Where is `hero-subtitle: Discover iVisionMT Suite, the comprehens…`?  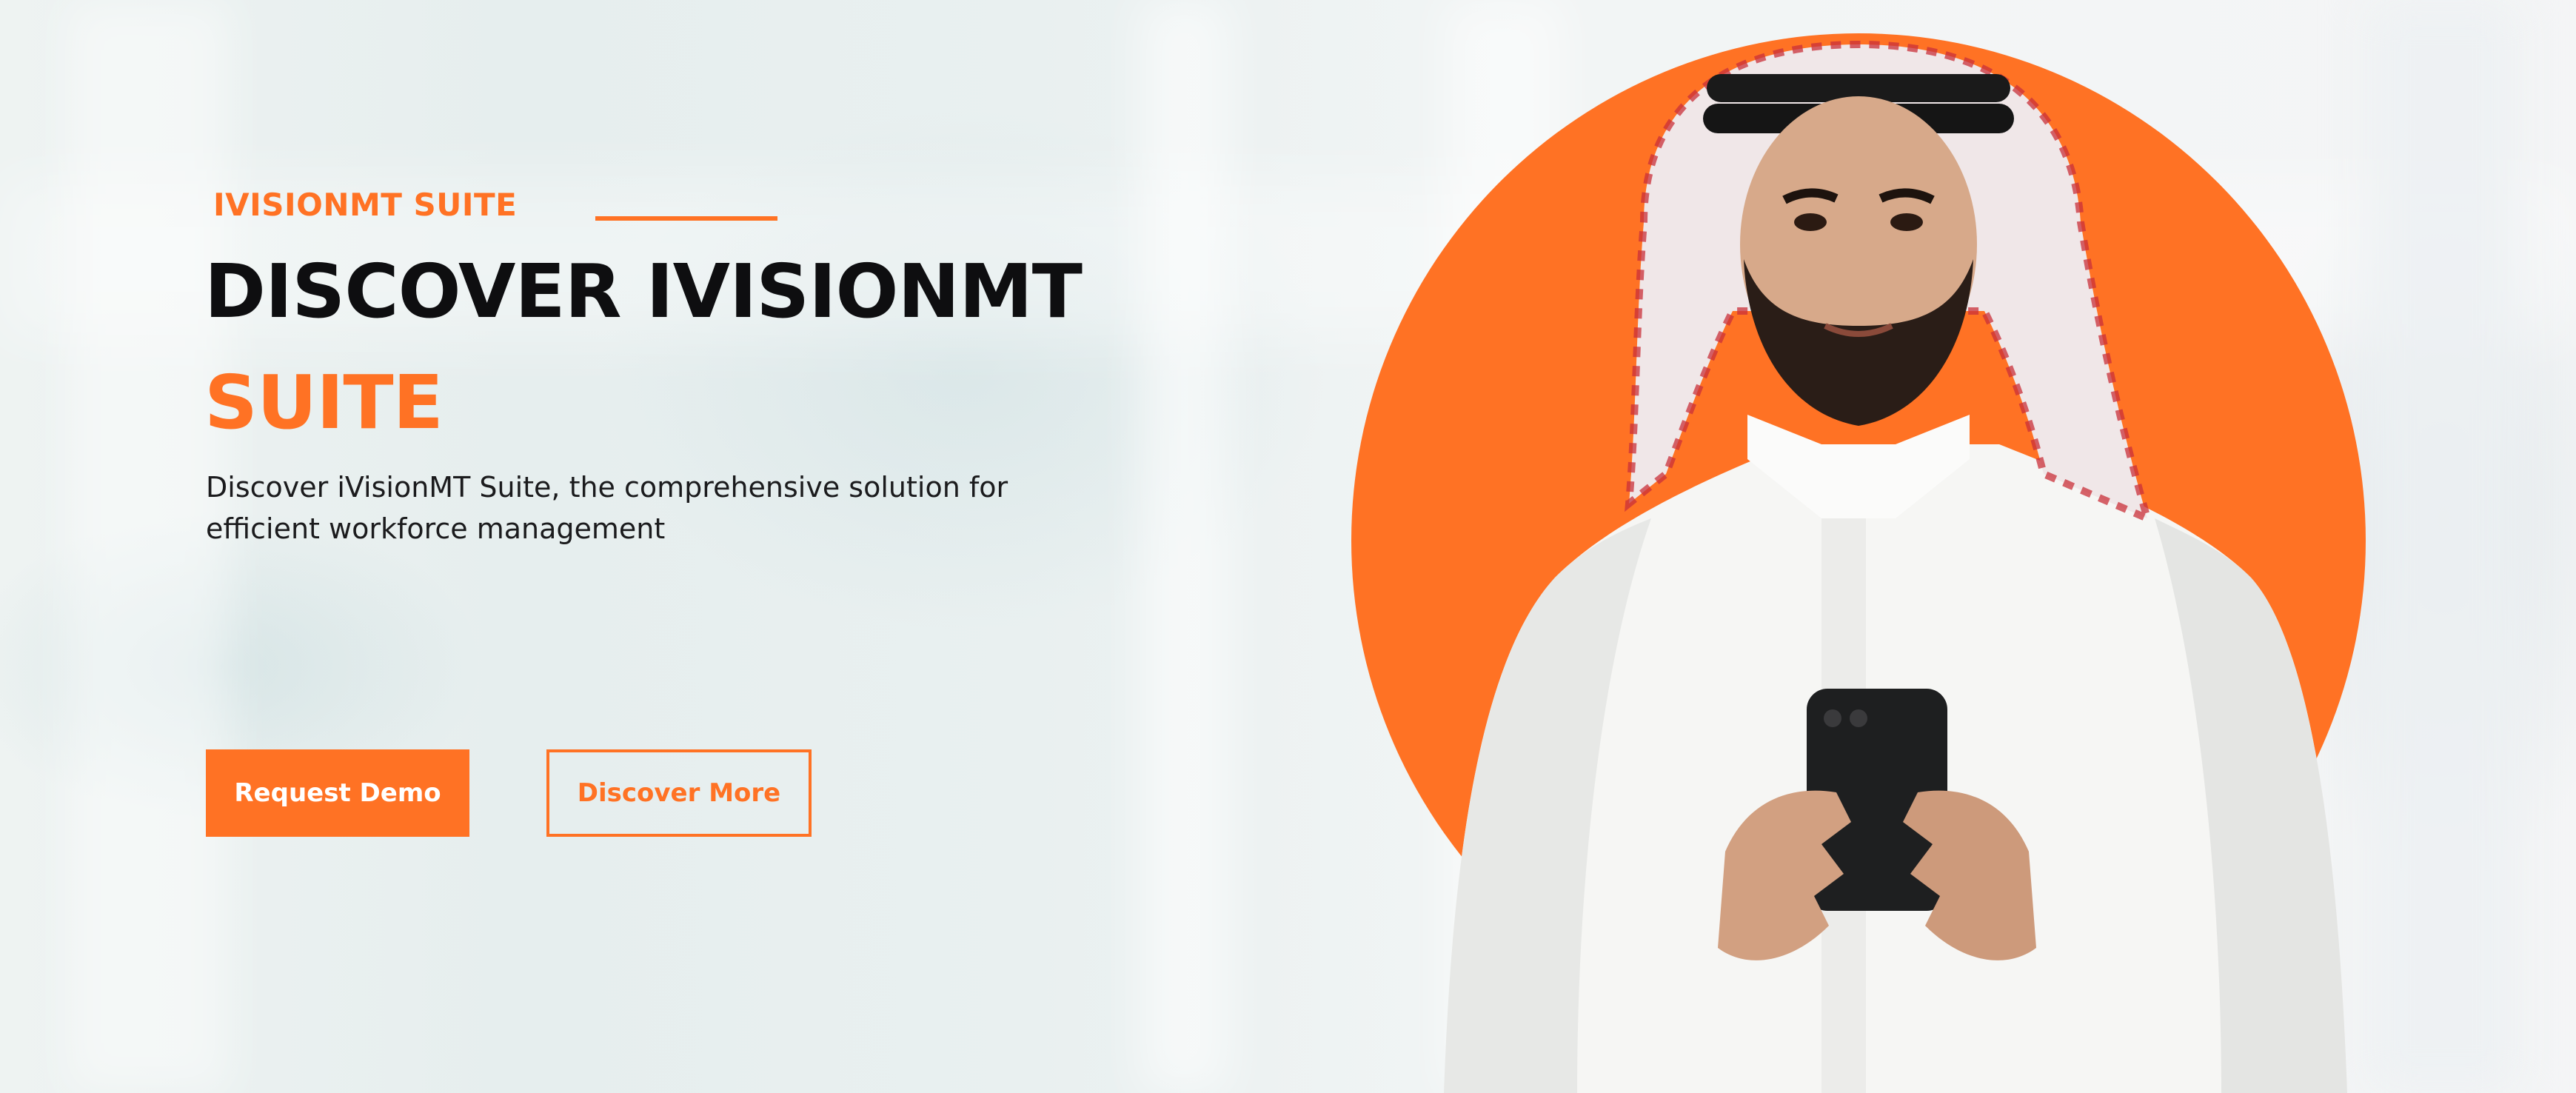
hero-subtitle: Discover iVisionMT Suite, the comprehens… is located at coordinates (607, 508).